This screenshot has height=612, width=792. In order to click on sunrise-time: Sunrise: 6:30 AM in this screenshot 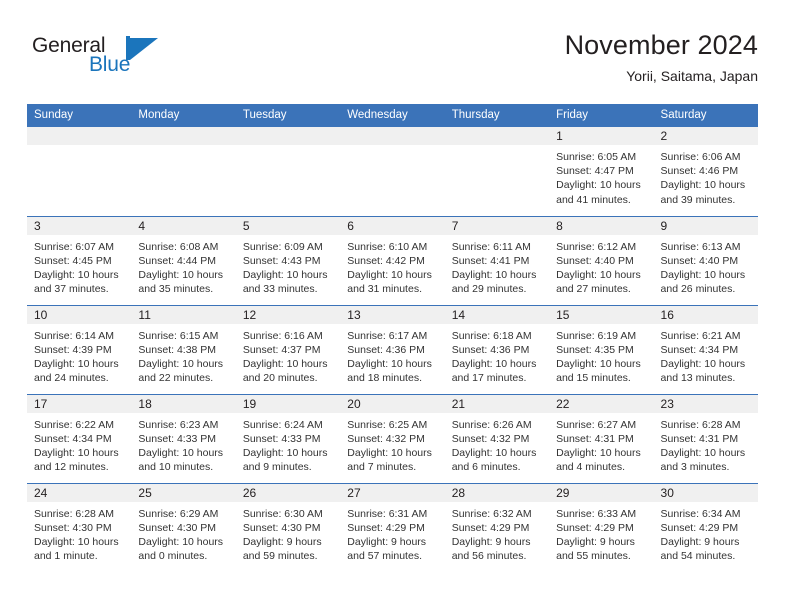, I will do `click(282, 513)`.